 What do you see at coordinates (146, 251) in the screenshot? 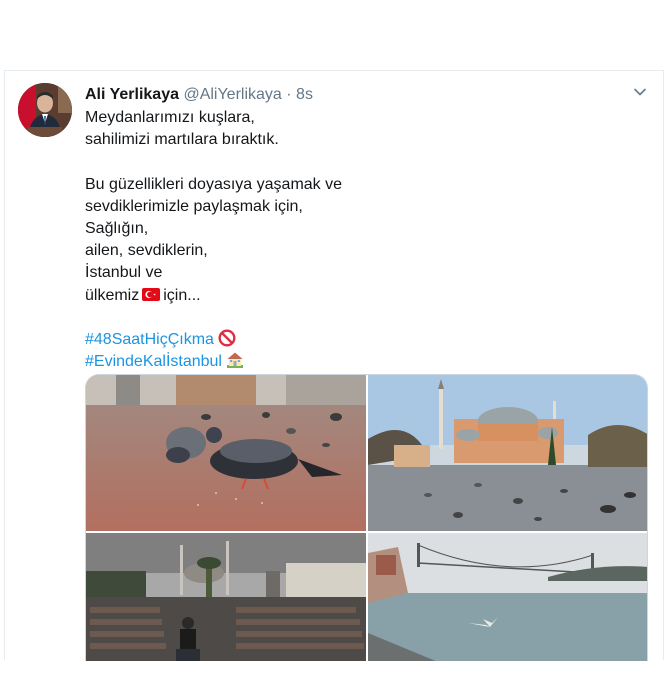
I see `tweet-line: ailen, sevdiklerin,` at bounding box center [146, 251].